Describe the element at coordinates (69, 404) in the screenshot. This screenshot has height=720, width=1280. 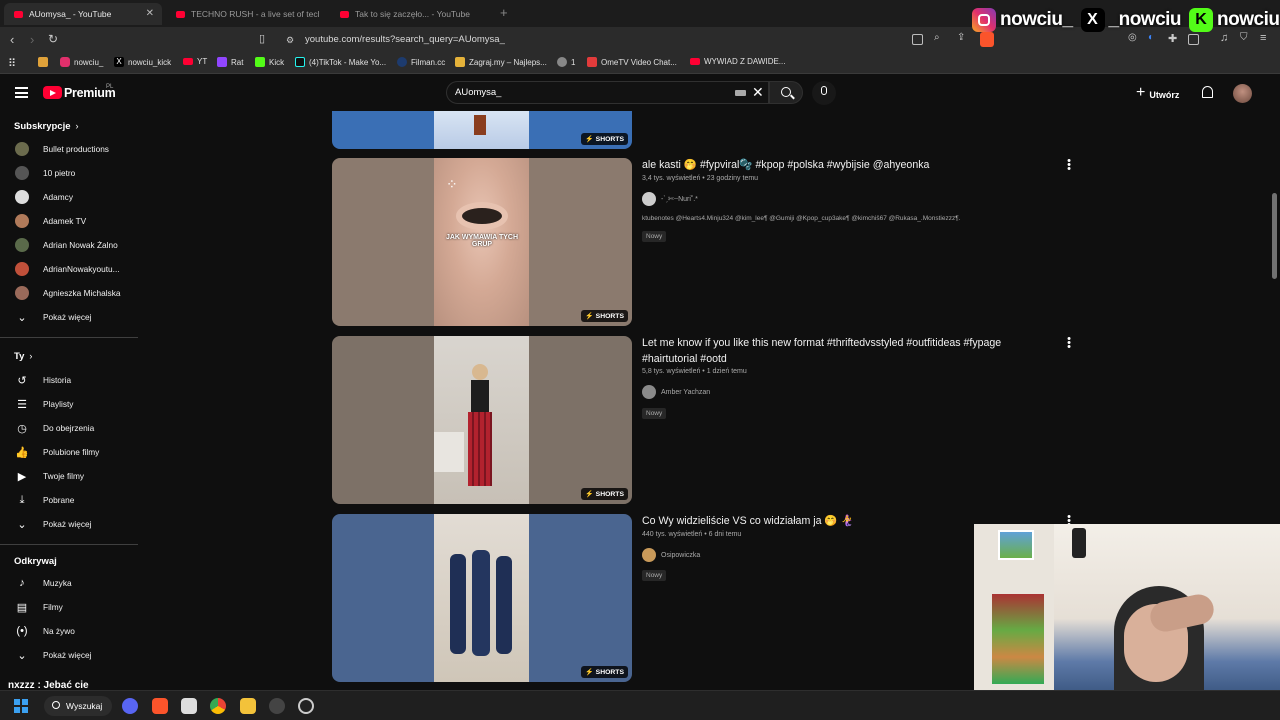
I see `sidebar-item-playlisty: ☰ Playlisty` at that location.